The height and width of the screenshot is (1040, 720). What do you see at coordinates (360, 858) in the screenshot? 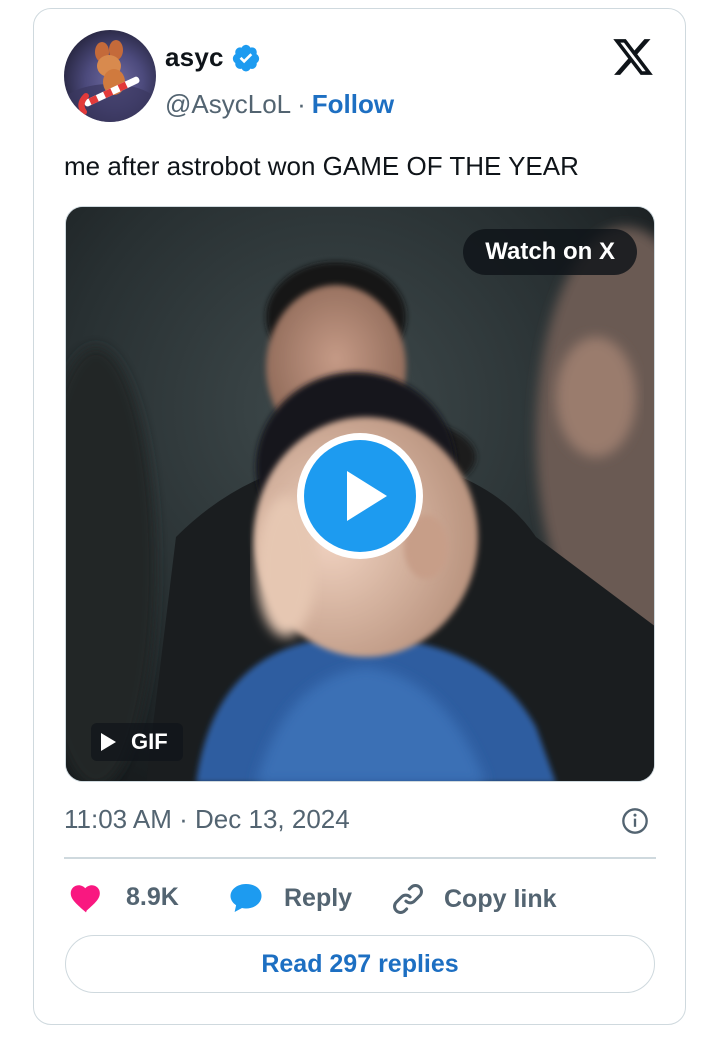
I see `divider` at bounding box center [360, 858].